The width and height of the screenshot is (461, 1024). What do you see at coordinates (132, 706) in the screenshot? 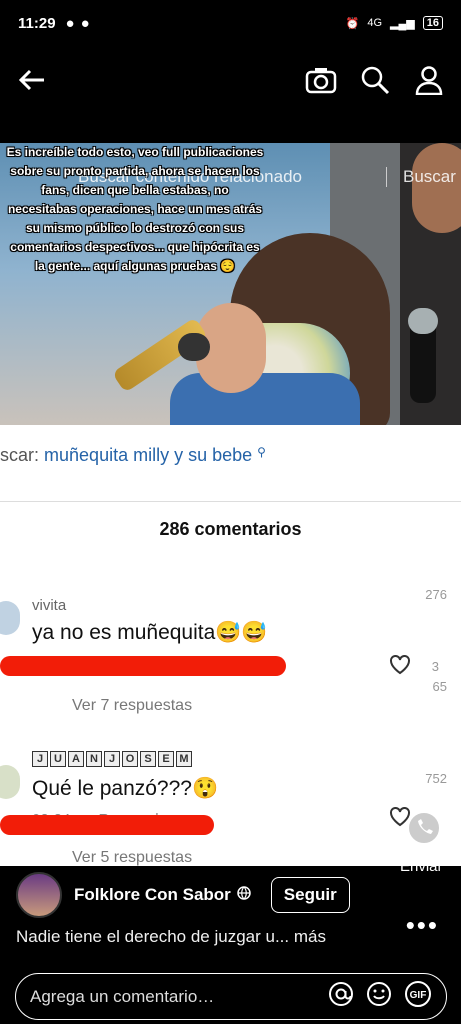
I see `view-replies: Ver 7 respuestas` at bounding box center [132, 706].